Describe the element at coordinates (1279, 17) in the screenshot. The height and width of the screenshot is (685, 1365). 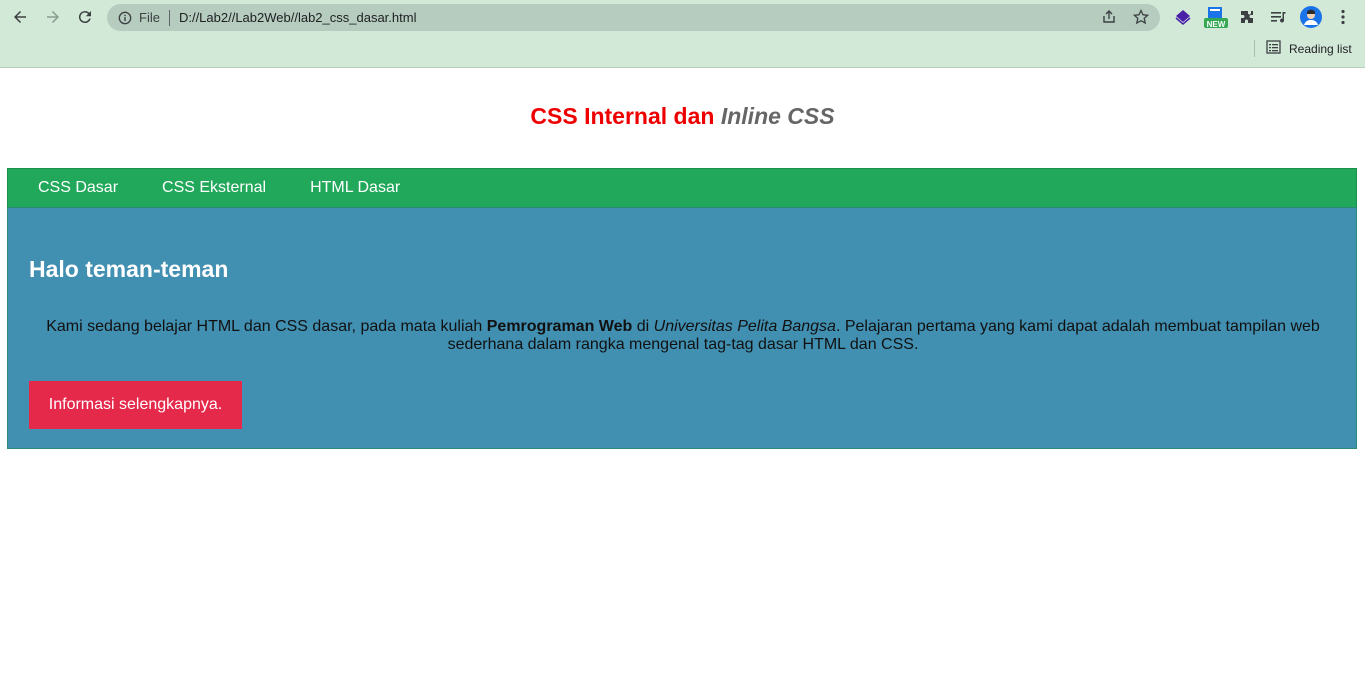
I see `media-control-icon` at that location.